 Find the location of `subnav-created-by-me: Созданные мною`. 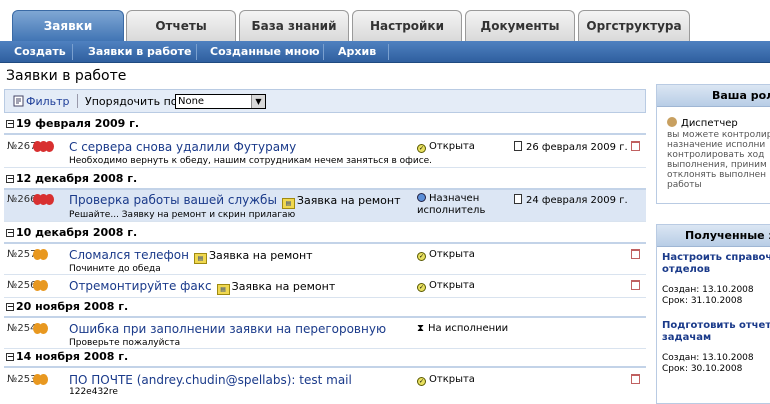

subnav-created-by-me: Созданные мною is located at coordinates (265, 51).